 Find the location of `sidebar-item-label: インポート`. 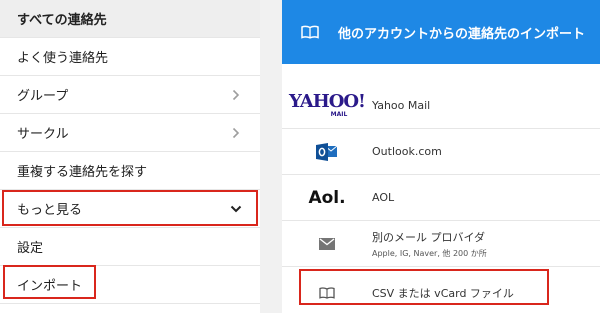

sidebar-item-label: インポート is located at coordinates (50, 286).